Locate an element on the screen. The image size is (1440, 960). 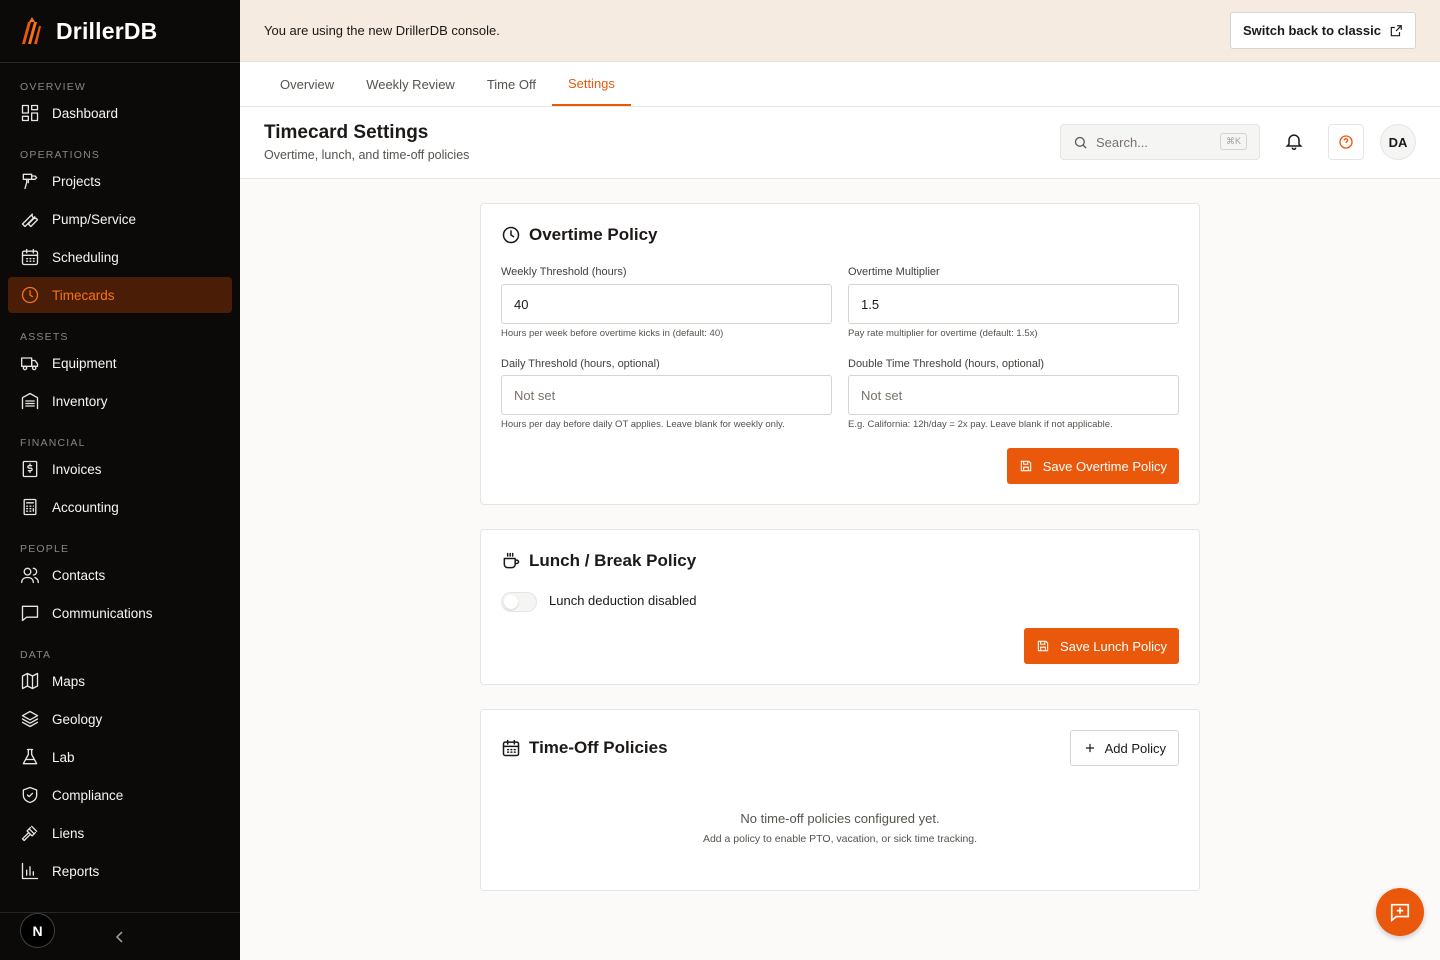
drillerdb-logo-icon is located at coordinates (31, 30).